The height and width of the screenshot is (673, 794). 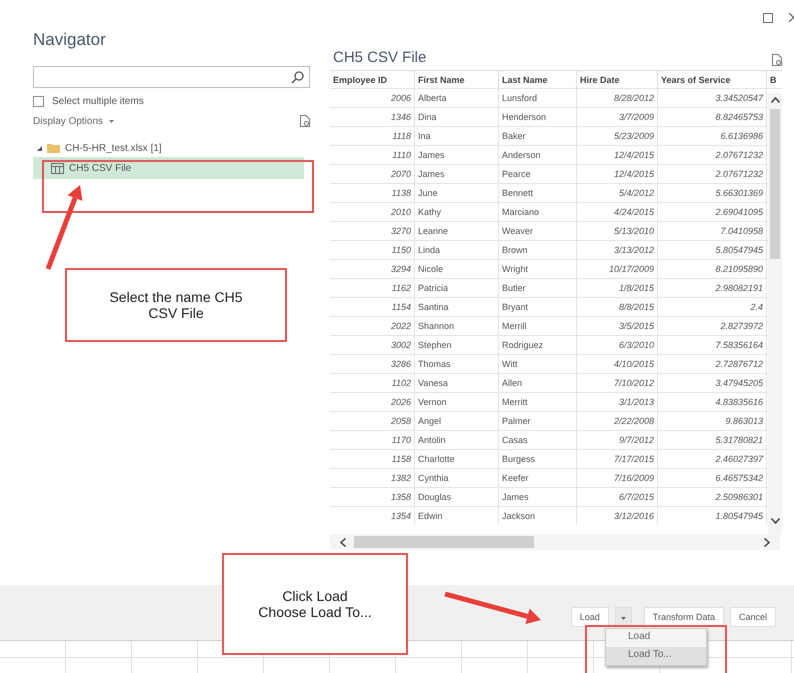 What do you see at coordinates (372, 288) in the screenshot?
I see `table-cell: 1162` at bounding box center [372, 288].